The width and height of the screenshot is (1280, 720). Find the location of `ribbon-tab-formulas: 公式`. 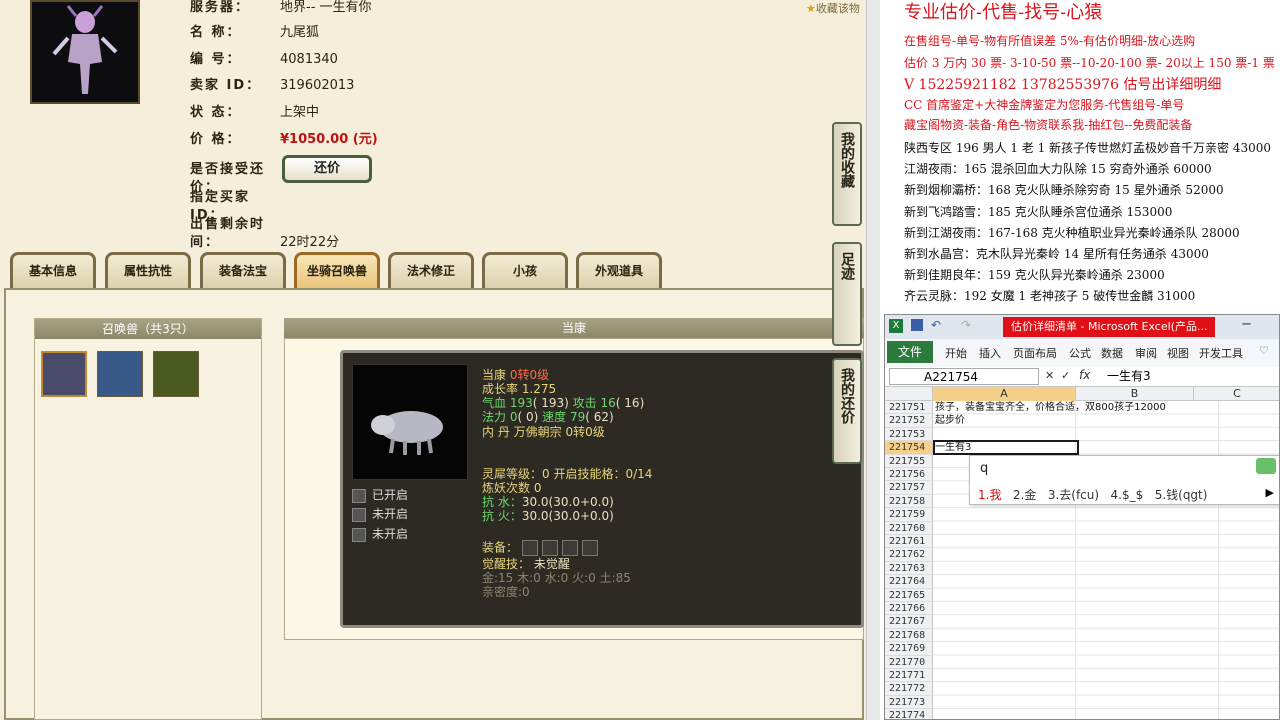

ribbon-tab-formulas: 公式 is located at coordinates (1080, 353).